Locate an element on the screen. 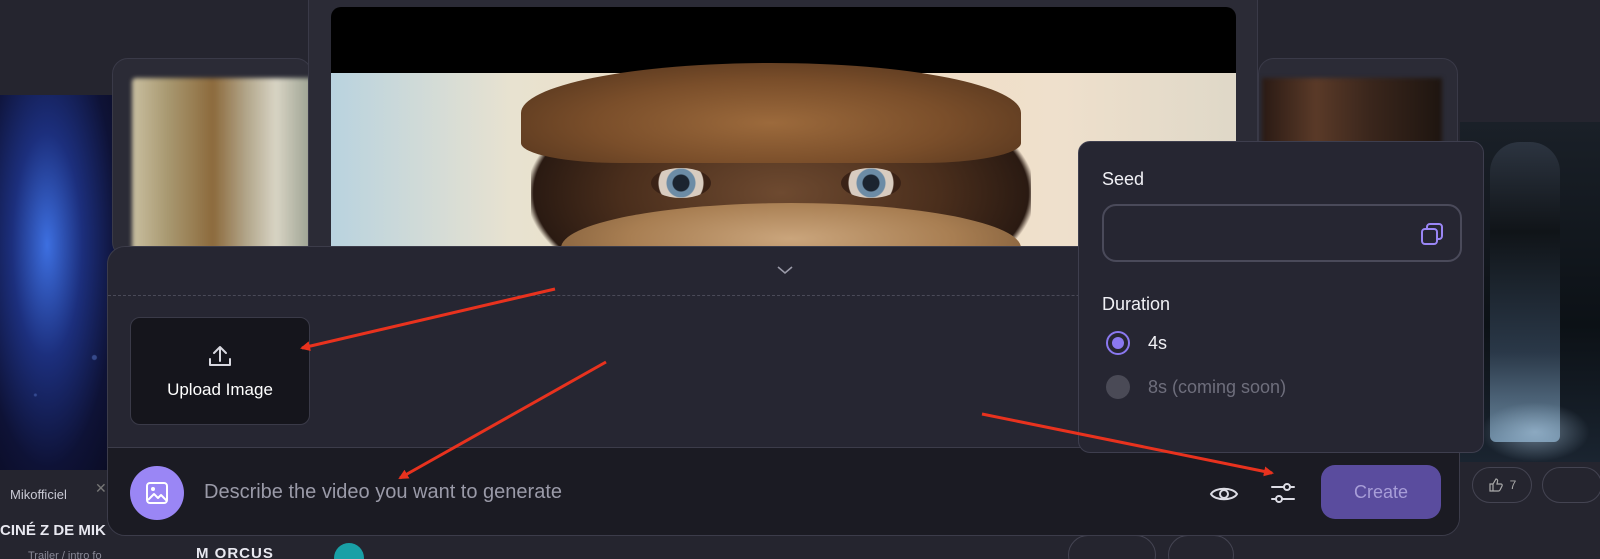  prompt-bar: Create is located at coordinates (783, 491).